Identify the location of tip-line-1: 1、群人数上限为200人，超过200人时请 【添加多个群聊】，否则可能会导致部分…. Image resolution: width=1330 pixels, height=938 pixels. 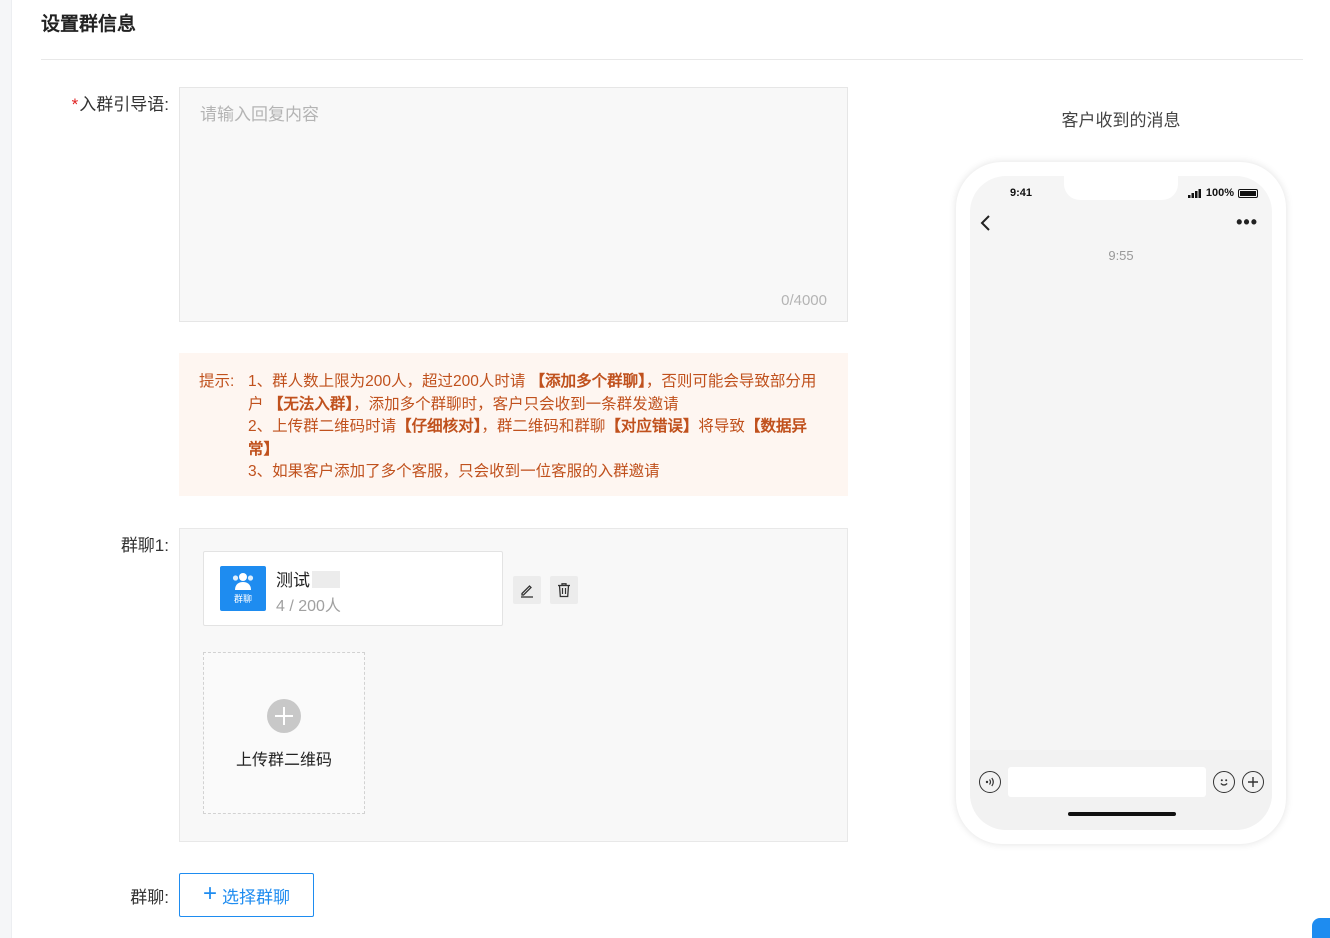
(539, 393).